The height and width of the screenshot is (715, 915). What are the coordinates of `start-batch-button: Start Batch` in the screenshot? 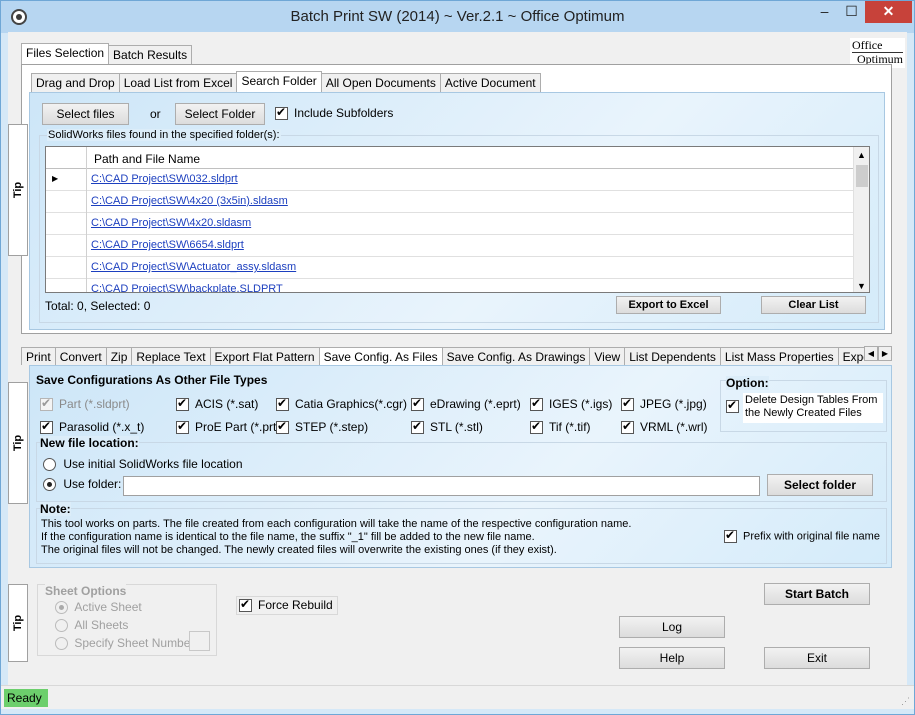 It's located at (817, 594).